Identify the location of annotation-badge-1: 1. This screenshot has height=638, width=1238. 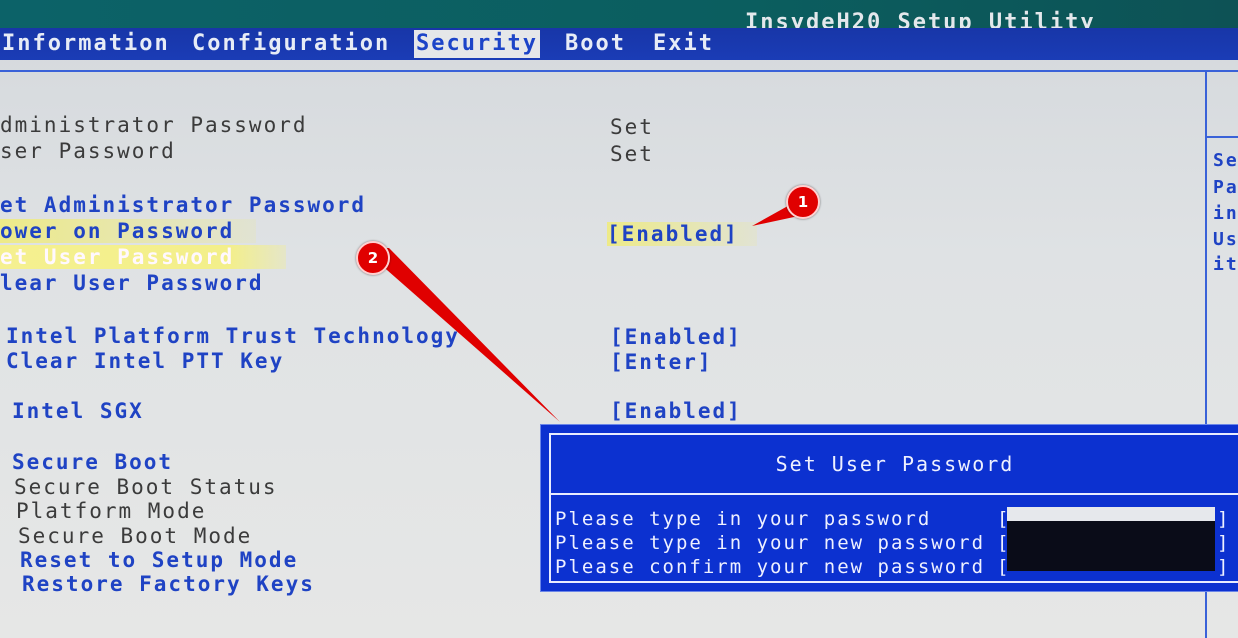
(803, 202).